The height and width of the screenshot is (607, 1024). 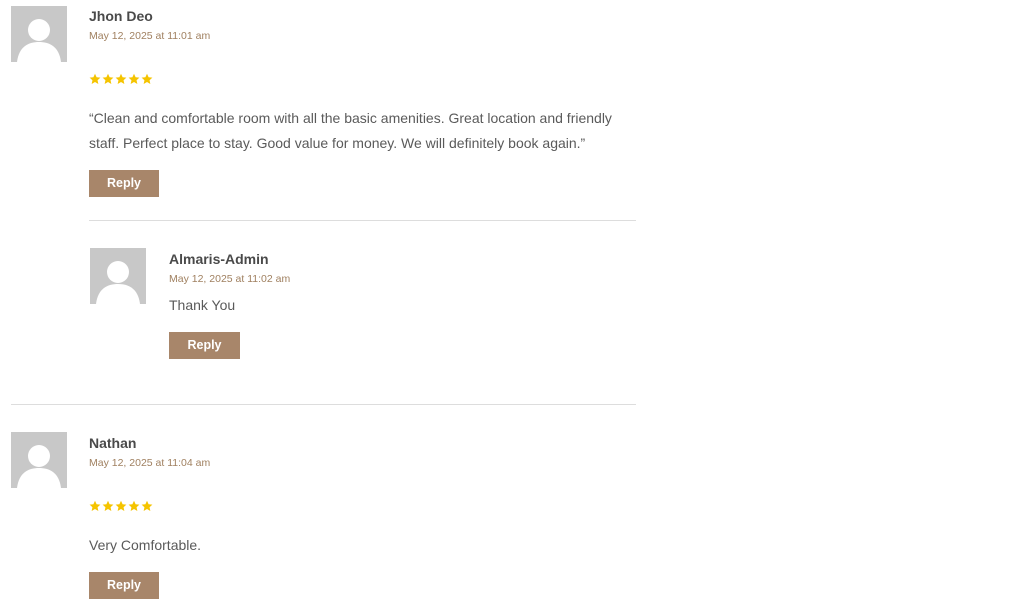 What do you see at coordinates (150, 463) in the screenshot?
I see `comment-date: May 12, 2025 at 11:04 am` at bounding box center [150, 463].